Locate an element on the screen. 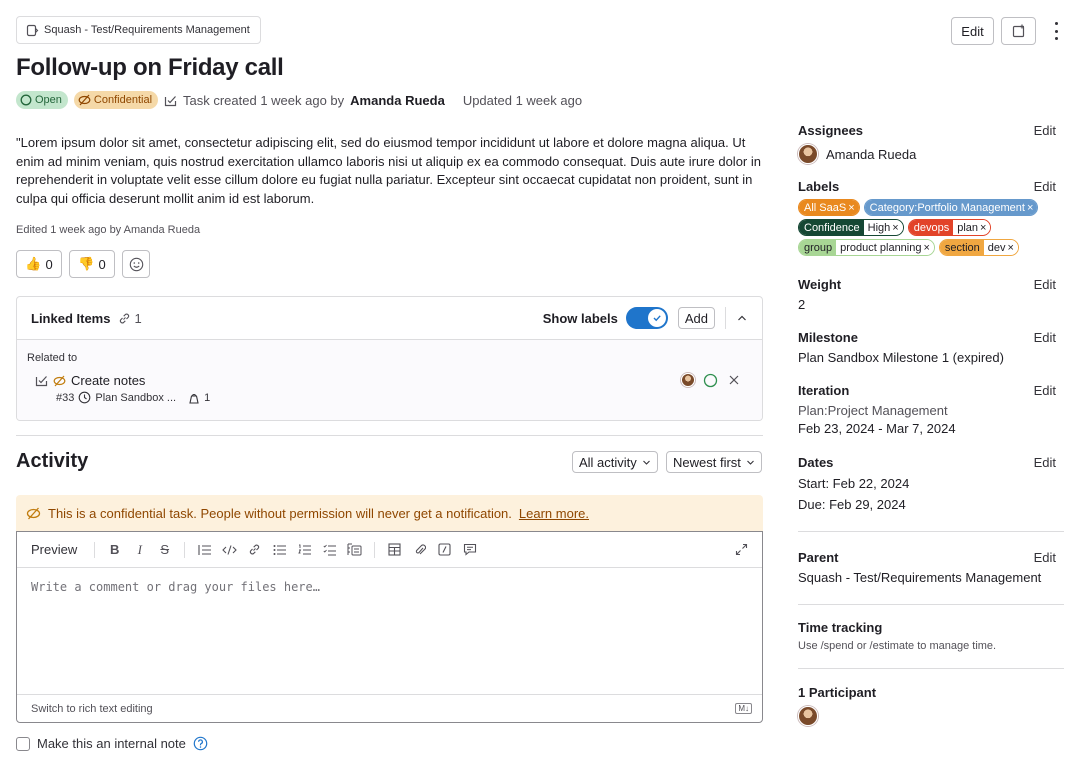 The height and width of the screenshot is (757, 1080). parent-value: Squash - Test/Requirements Management is located at coordinates (927, 577).